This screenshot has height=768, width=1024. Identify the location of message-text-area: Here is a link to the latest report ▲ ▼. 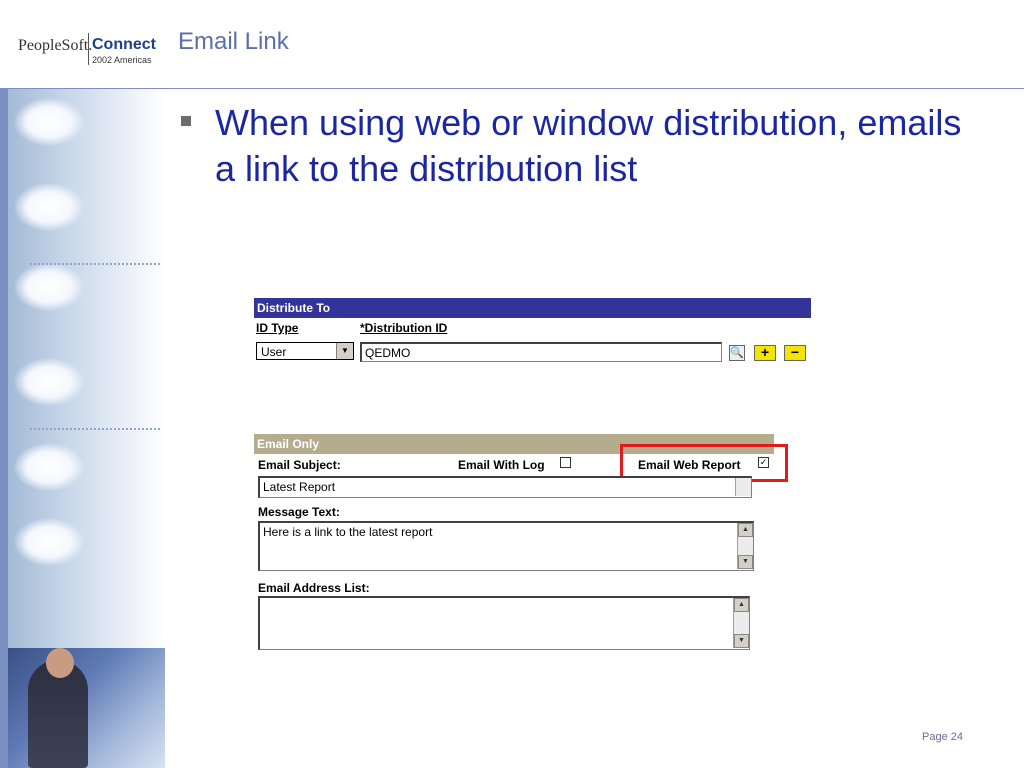
(506, 546).